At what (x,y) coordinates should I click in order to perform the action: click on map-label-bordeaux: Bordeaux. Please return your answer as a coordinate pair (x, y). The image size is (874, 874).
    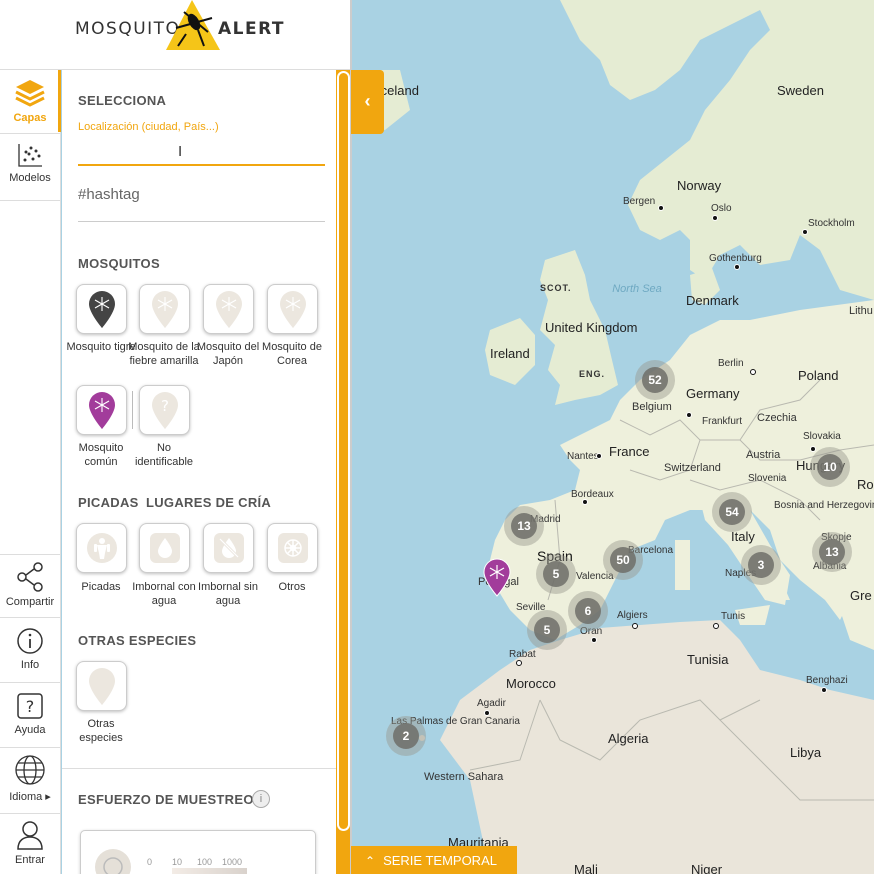
    Looking at the image, I should click on (592, 494).